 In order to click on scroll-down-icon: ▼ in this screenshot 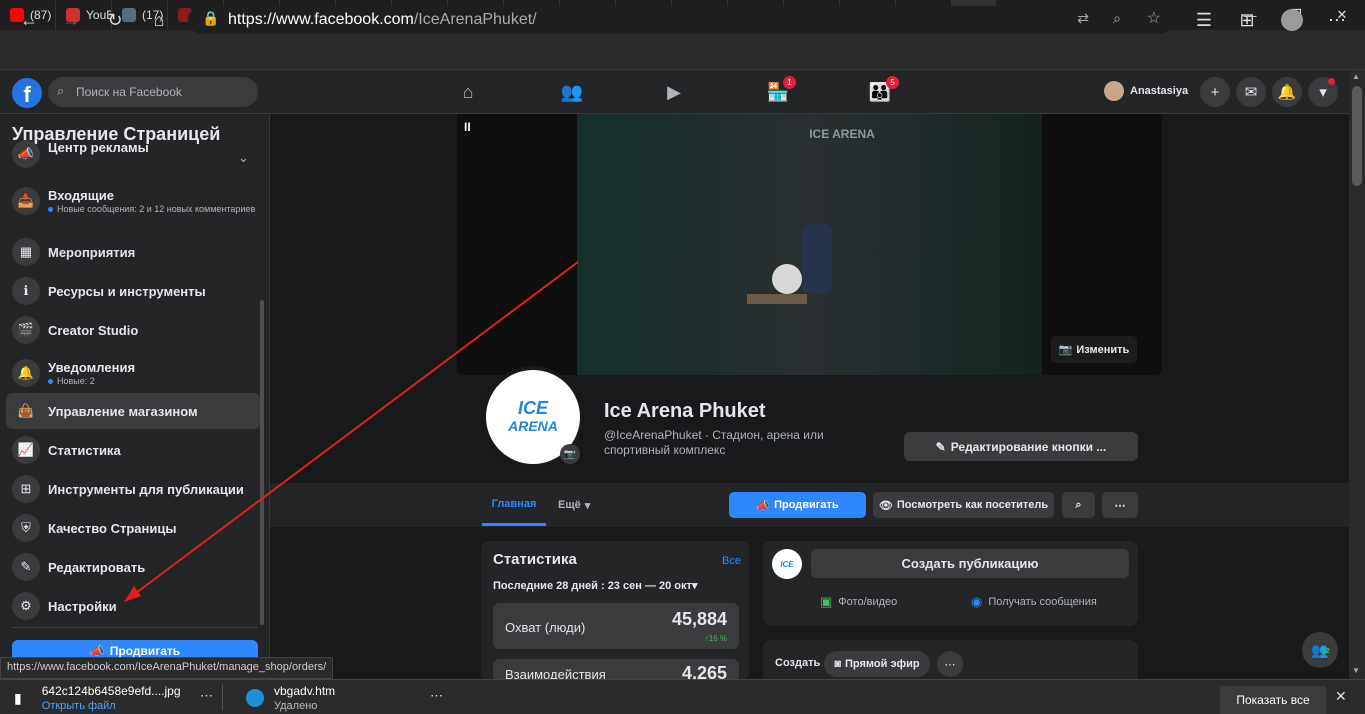, I will do `click(1356, 670)`.